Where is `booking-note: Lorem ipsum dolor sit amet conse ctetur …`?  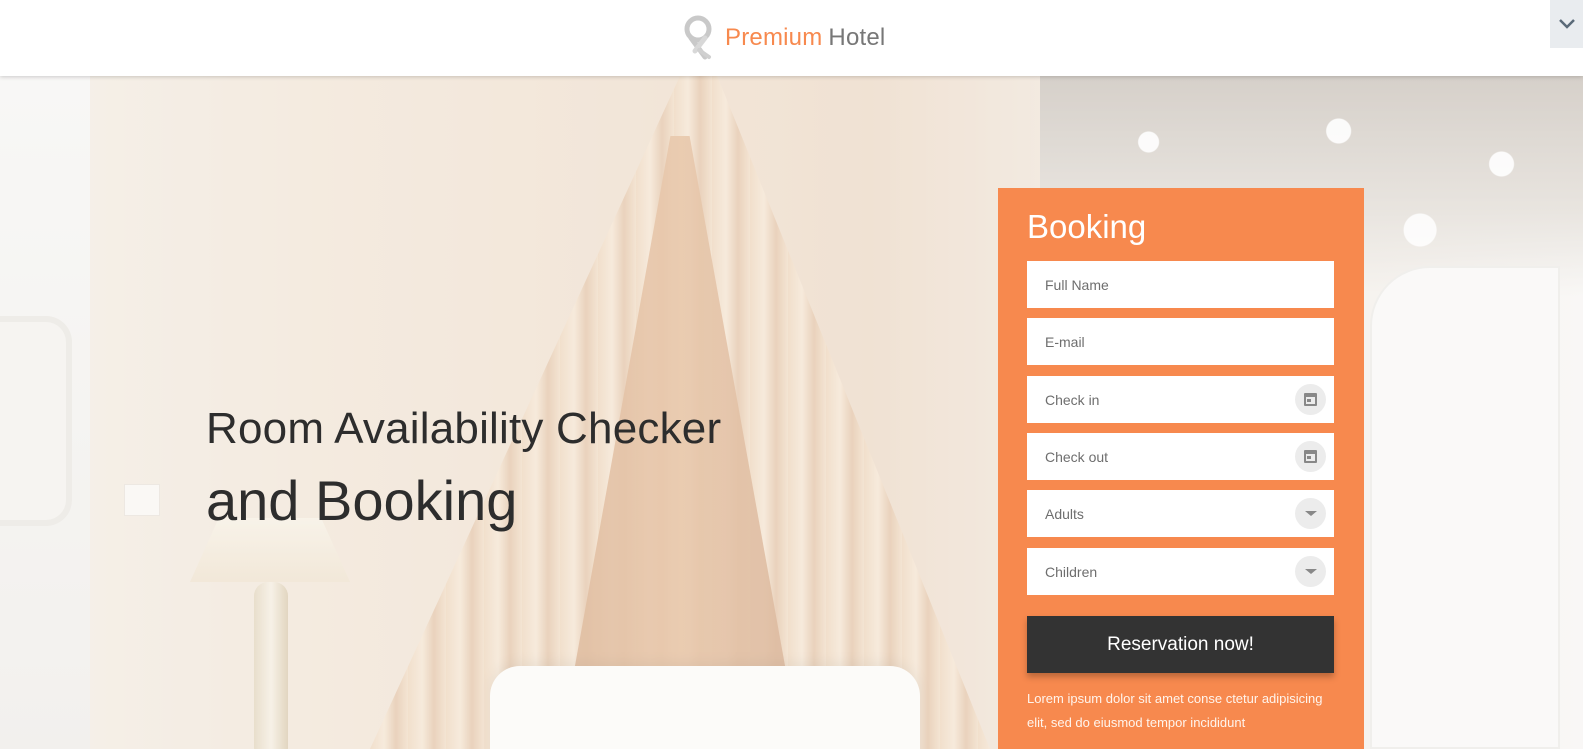
booking-note: Lorem ipsum dolor sit amet conse ctetur … is located at coordinates (1175, 710).